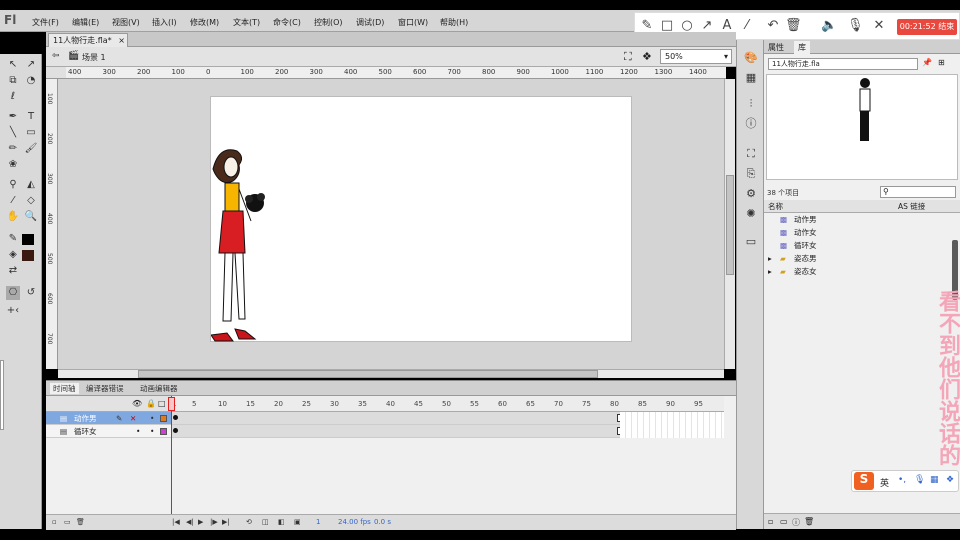 The width and height of the screenshot is (960, 540). What do you see at coordinates (862, 258) in the screenshot?
I see `library-folder: ▸ ▰ 姿态男` at bounding box center [862, 258].